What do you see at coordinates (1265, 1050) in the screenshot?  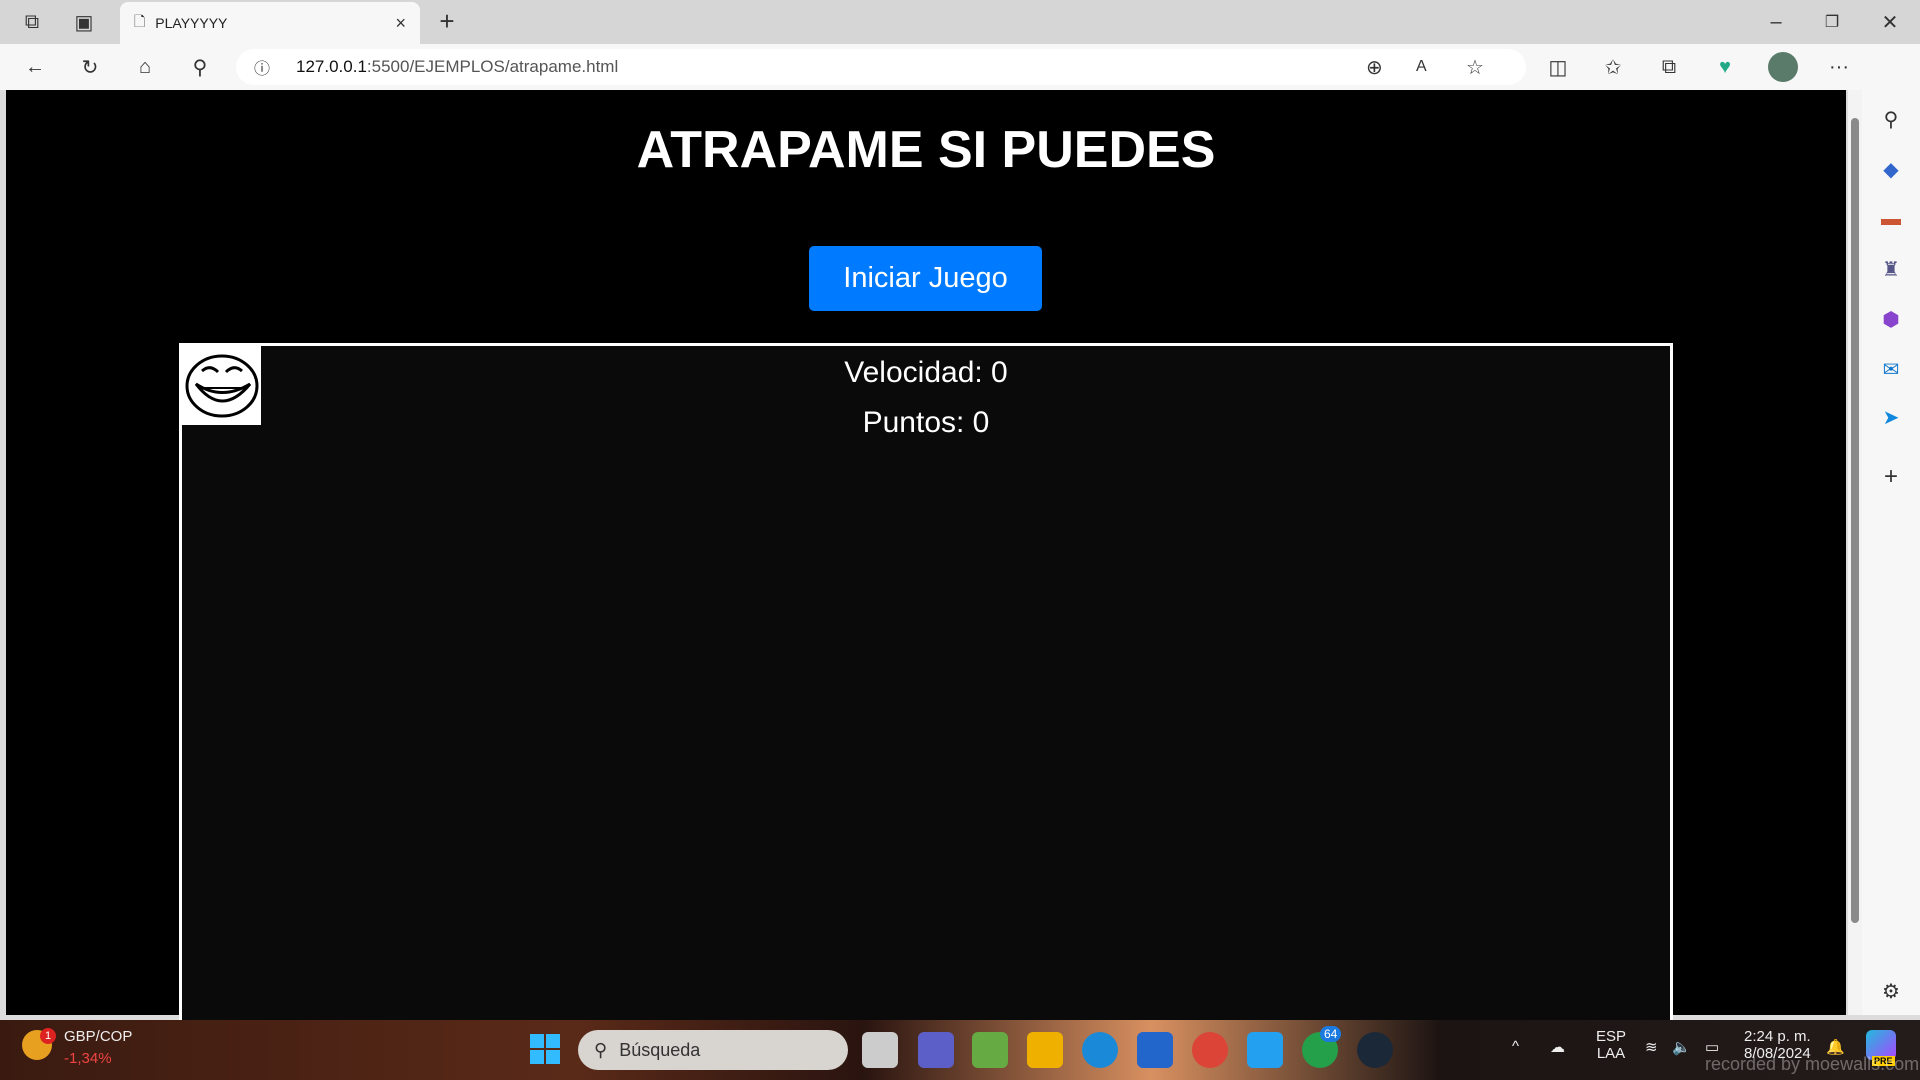 I see `vscode-icon` at bounding box center [1265, 1050].